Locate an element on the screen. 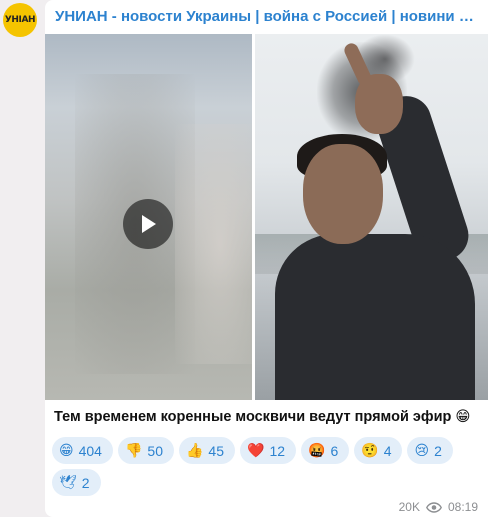 The image size is (488, 517). play-icon is located at coordinates (149, 224).